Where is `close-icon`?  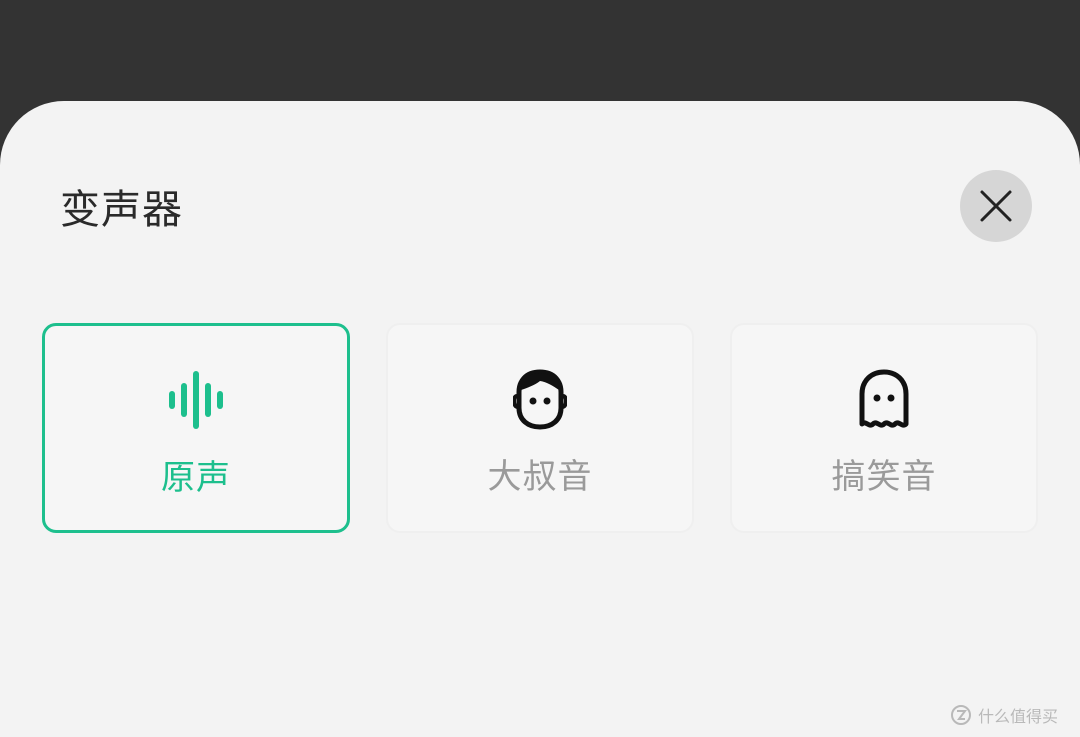
close-icon is located at coordinates (996, 206).